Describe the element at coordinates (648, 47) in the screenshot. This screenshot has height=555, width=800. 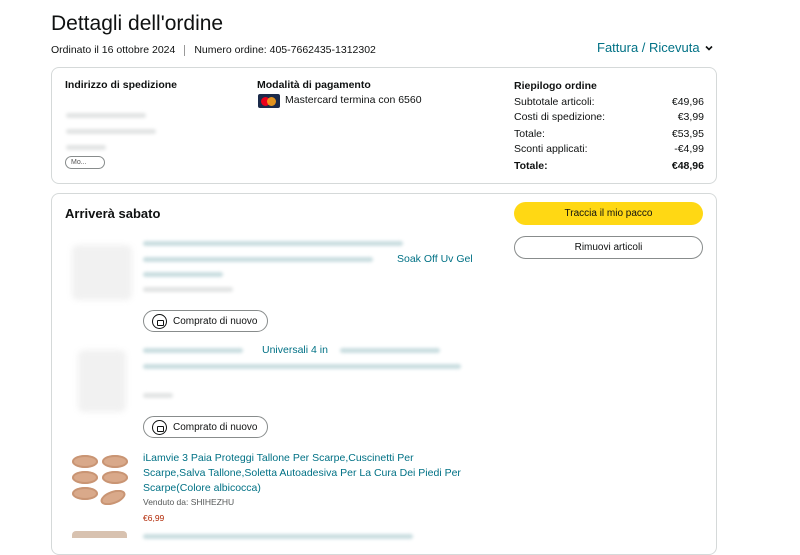
I see `invoice-label: Fattura / Ricevuta` at that location.